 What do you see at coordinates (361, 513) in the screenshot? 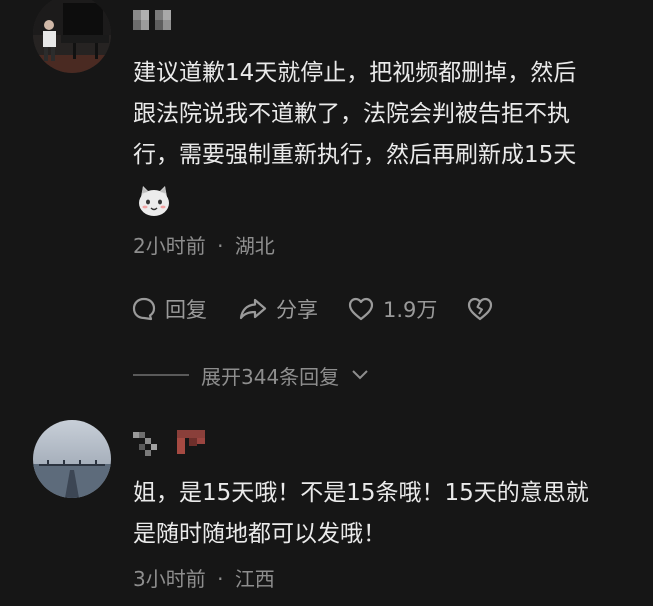
I see `comment-text: 姐，是15天哦！不是15条哦！15天的意思就 是随时随地都可以发哦！` at bounding box center [361, 513].